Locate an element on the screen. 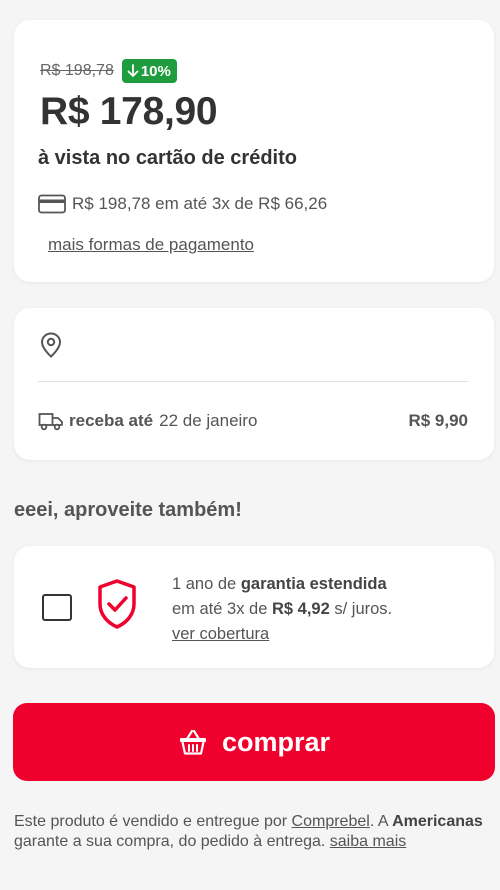 Image resolution: width=500 pixels, height=890 pixels. learn-more-link: saiba mais is located at coordinates (368, 841).